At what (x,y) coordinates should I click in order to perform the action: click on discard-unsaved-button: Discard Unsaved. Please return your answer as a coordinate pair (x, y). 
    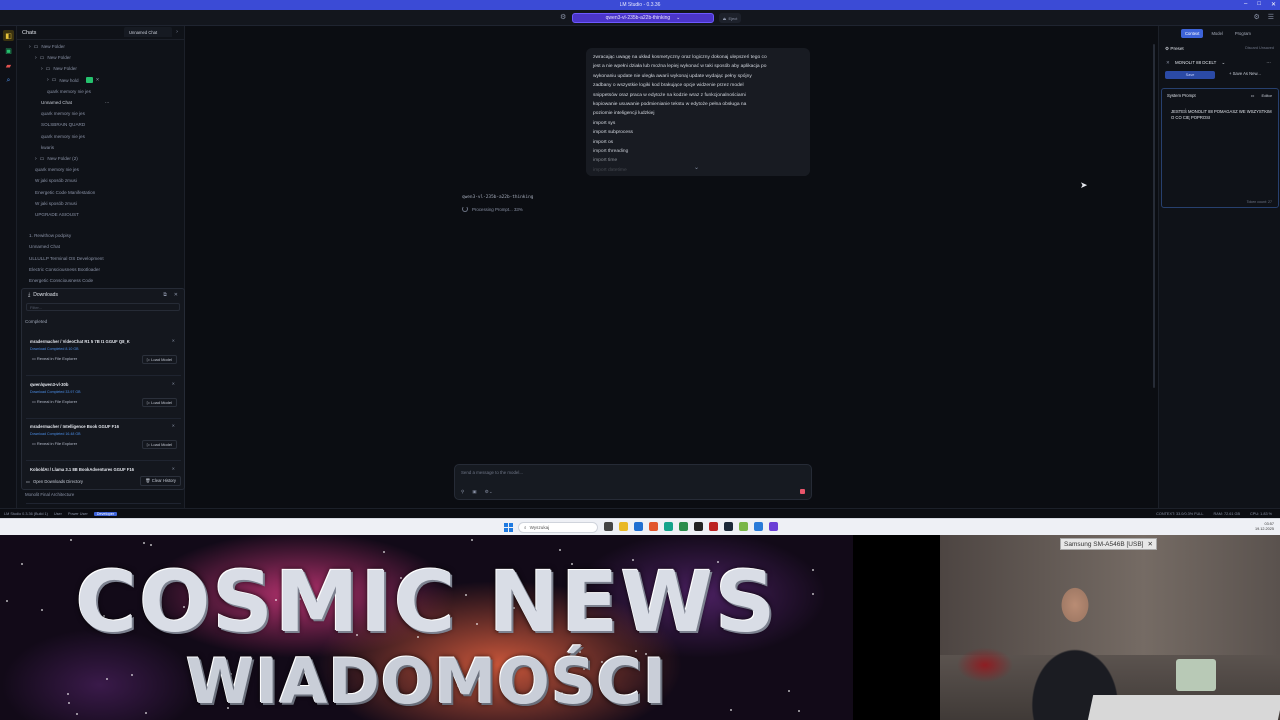
    Looking at the image, I should click on (1259, 48).